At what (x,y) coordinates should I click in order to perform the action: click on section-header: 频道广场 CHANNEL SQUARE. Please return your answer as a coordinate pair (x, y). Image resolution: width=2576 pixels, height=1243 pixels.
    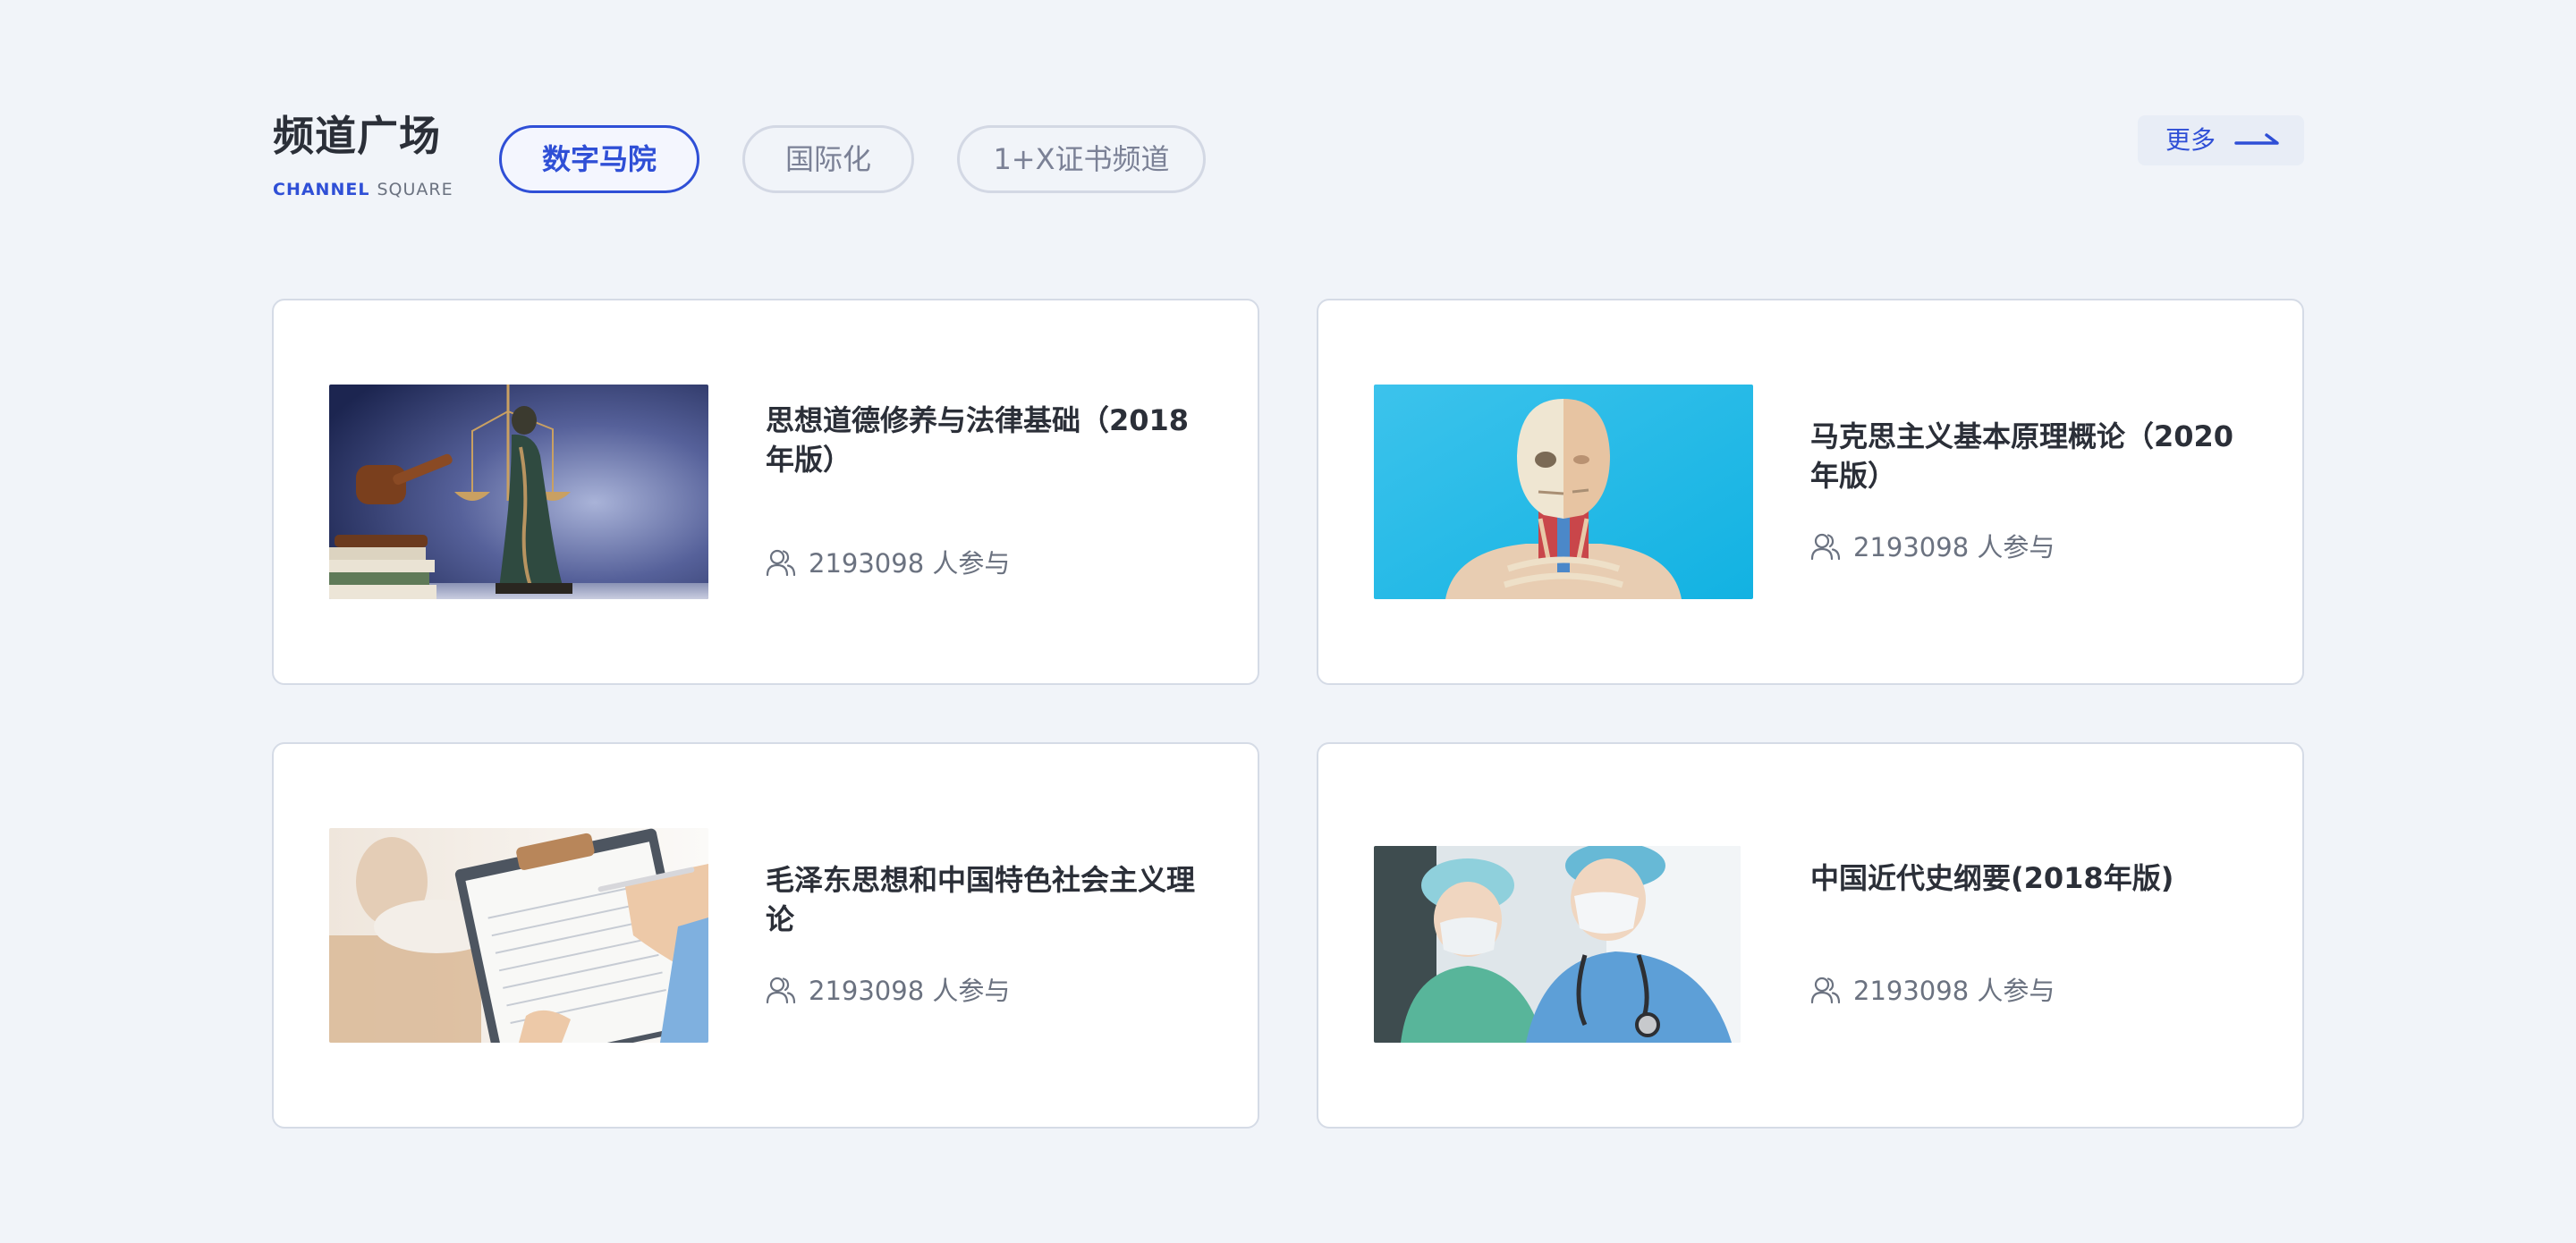
    Looking at the image, I should click on (376, 158).